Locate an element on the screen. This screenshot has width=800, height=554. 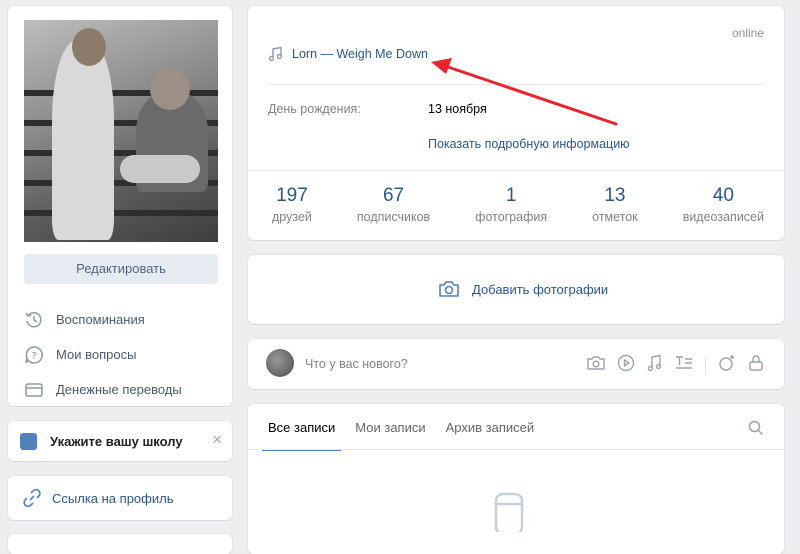
school-icon is located at coordinates (28, 441).